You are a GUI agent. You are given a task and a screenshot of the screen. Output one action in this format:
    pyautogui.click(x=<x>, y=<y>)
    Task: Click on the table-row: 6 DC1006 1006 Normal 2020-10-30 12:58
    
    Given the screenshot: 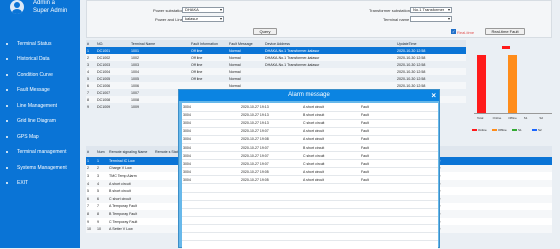 What is the action you would take?
    pyautogui.click(x=276, y=85)
    